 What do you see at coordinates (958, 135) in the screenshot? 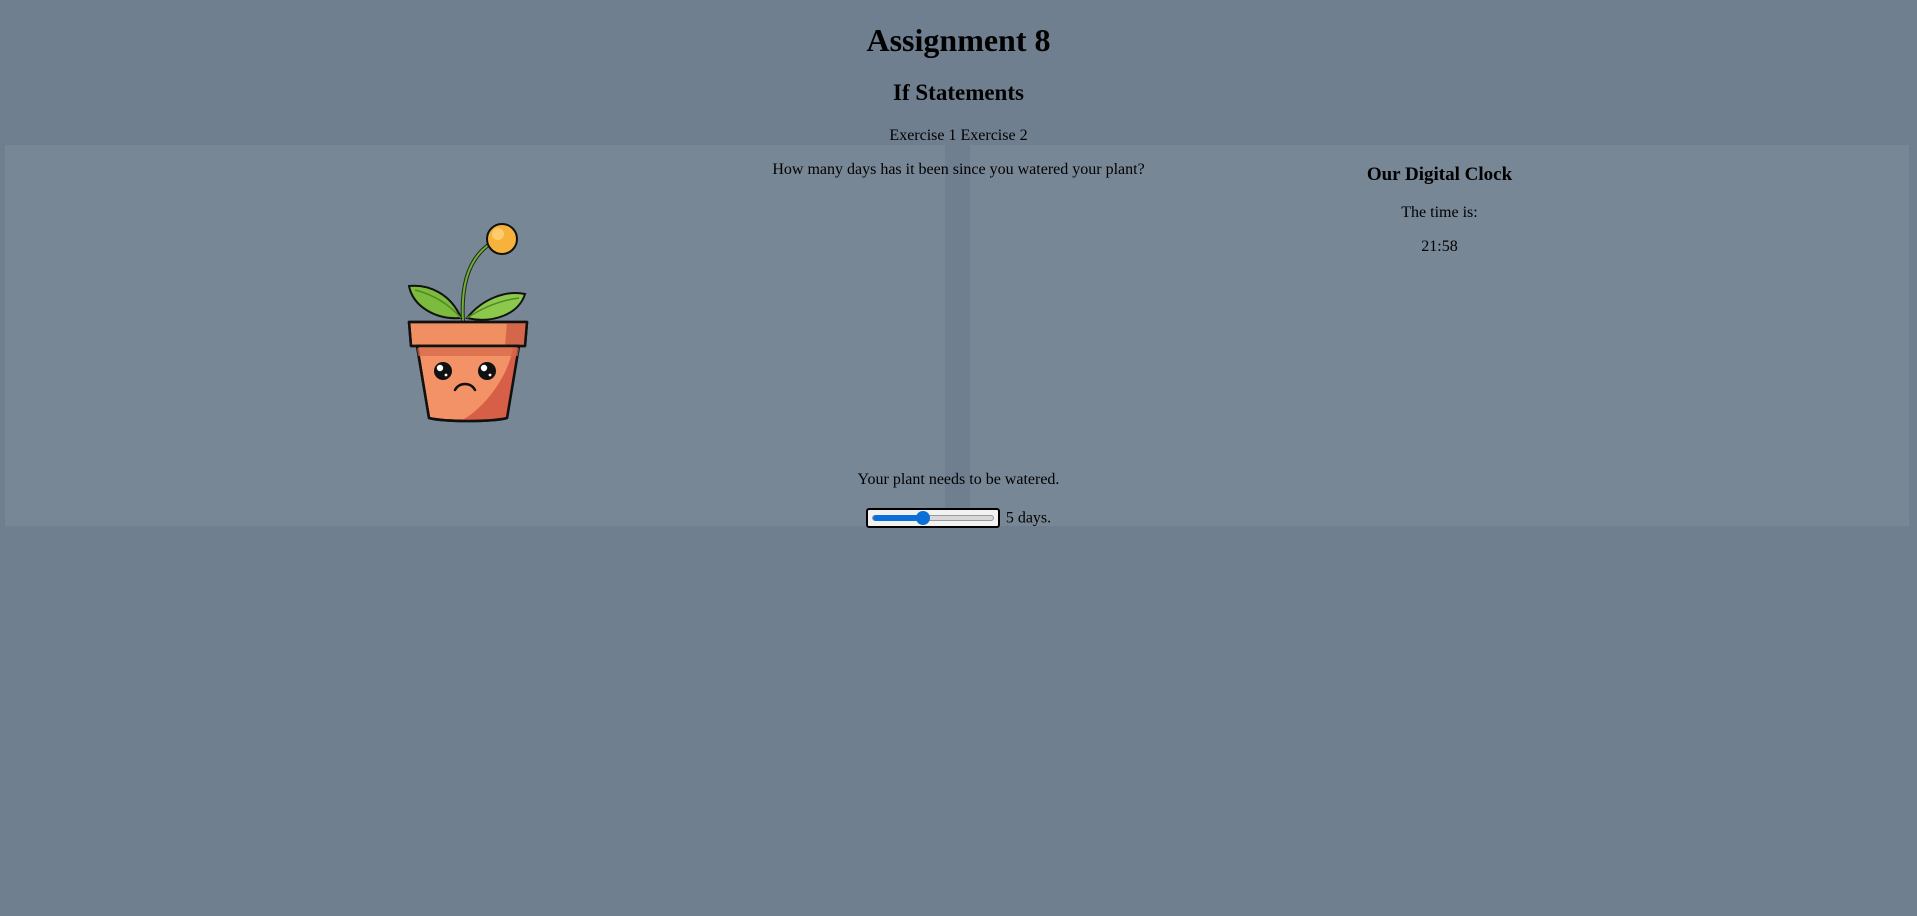
I see `exercise-nav: Exercise 1 Exercise 2` at bounding box center [958, 135].